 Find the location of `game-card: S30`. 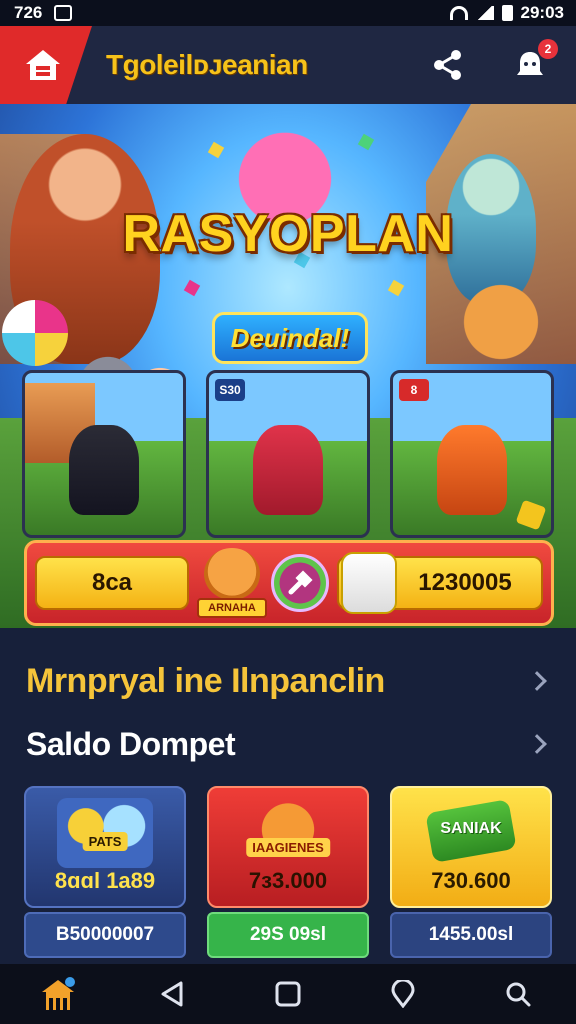

game-card: S30 is located at coordinates (288, 454).